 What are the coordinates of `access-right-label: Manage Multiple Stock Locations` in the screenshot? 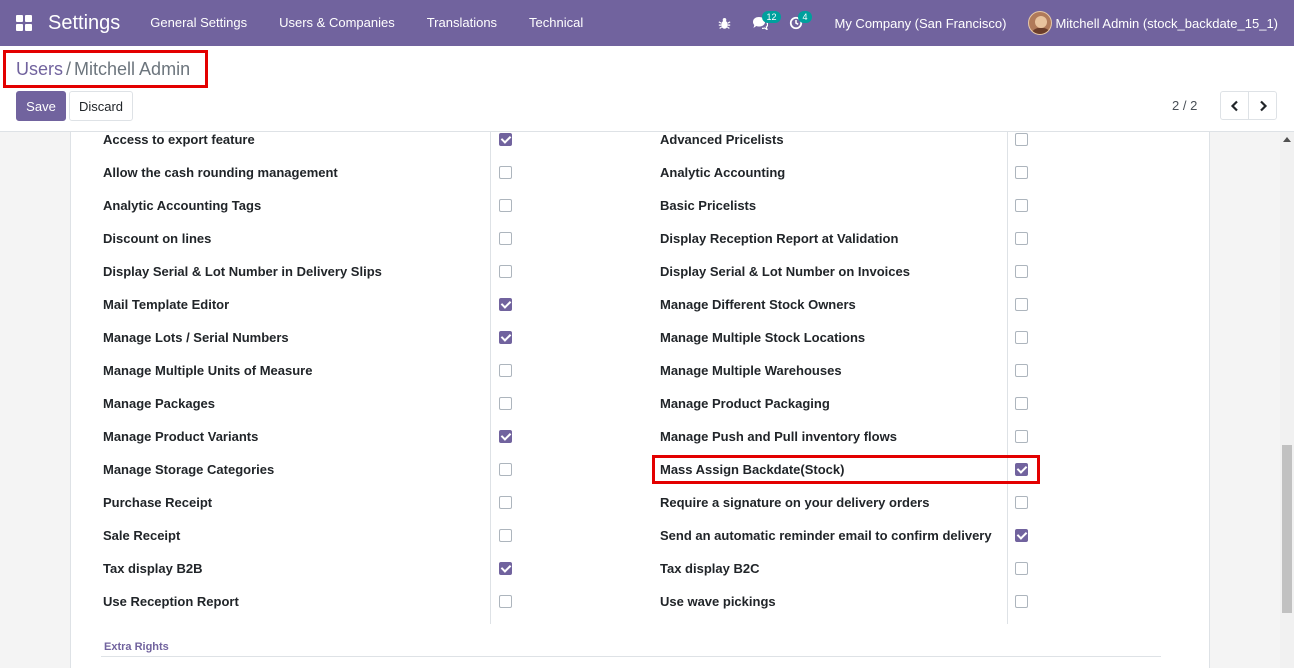 It's located at (763, 337).